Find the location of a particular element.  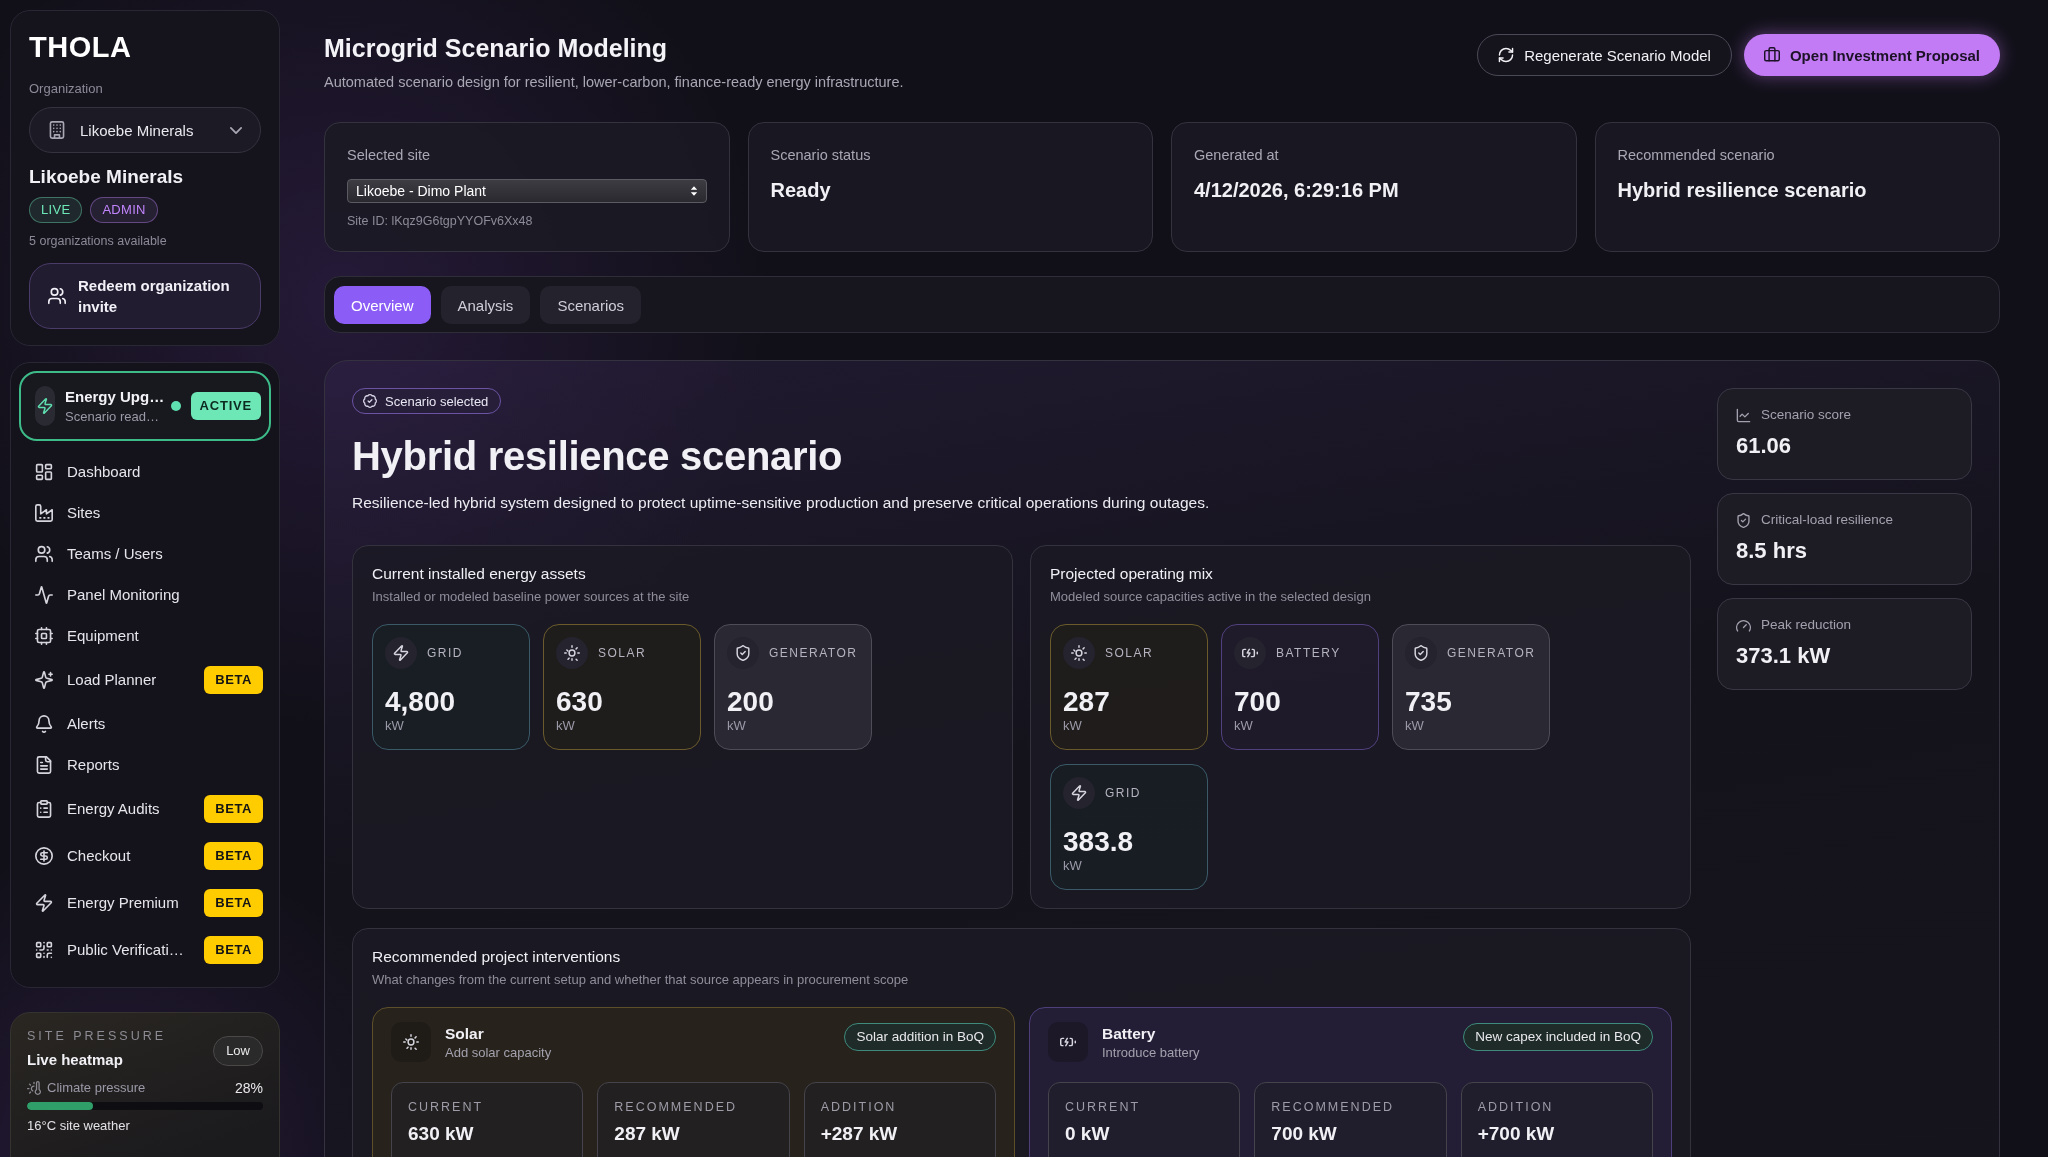

section-subtitle: What changes from the current setup and whether that source appears in procurement scope is located at coordinates (640, 980).